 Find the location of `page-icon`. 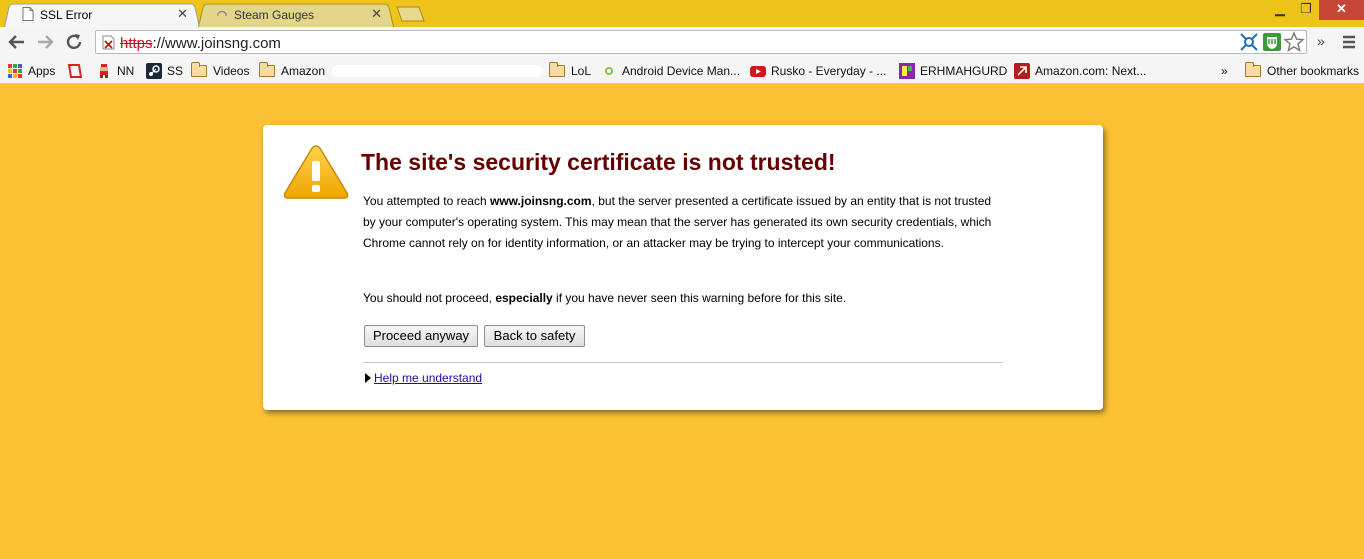

page-icon is located at coordinates (28, 14).